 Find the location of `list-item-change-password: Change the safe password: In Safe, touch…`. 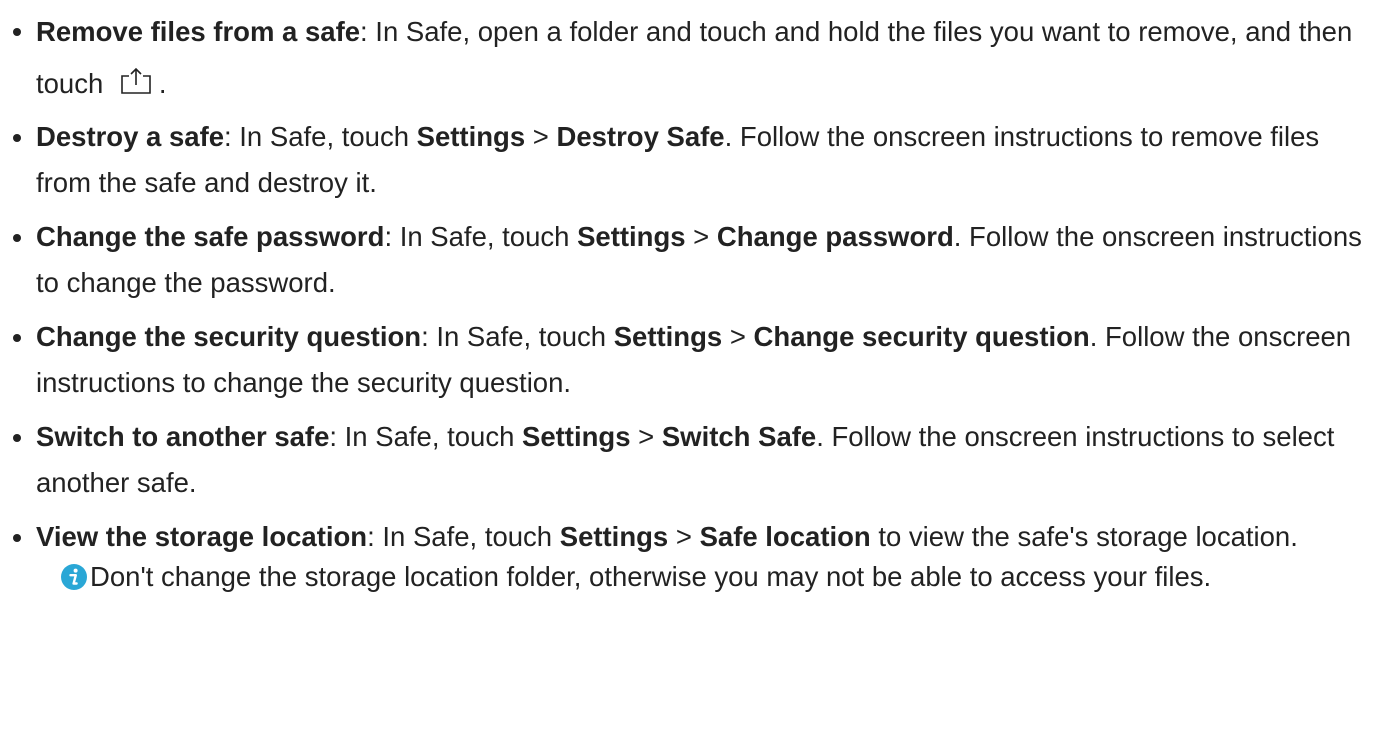

list-item-change-password: Change the safe password: In Safe, touch… is located at coordinates (690, 260).